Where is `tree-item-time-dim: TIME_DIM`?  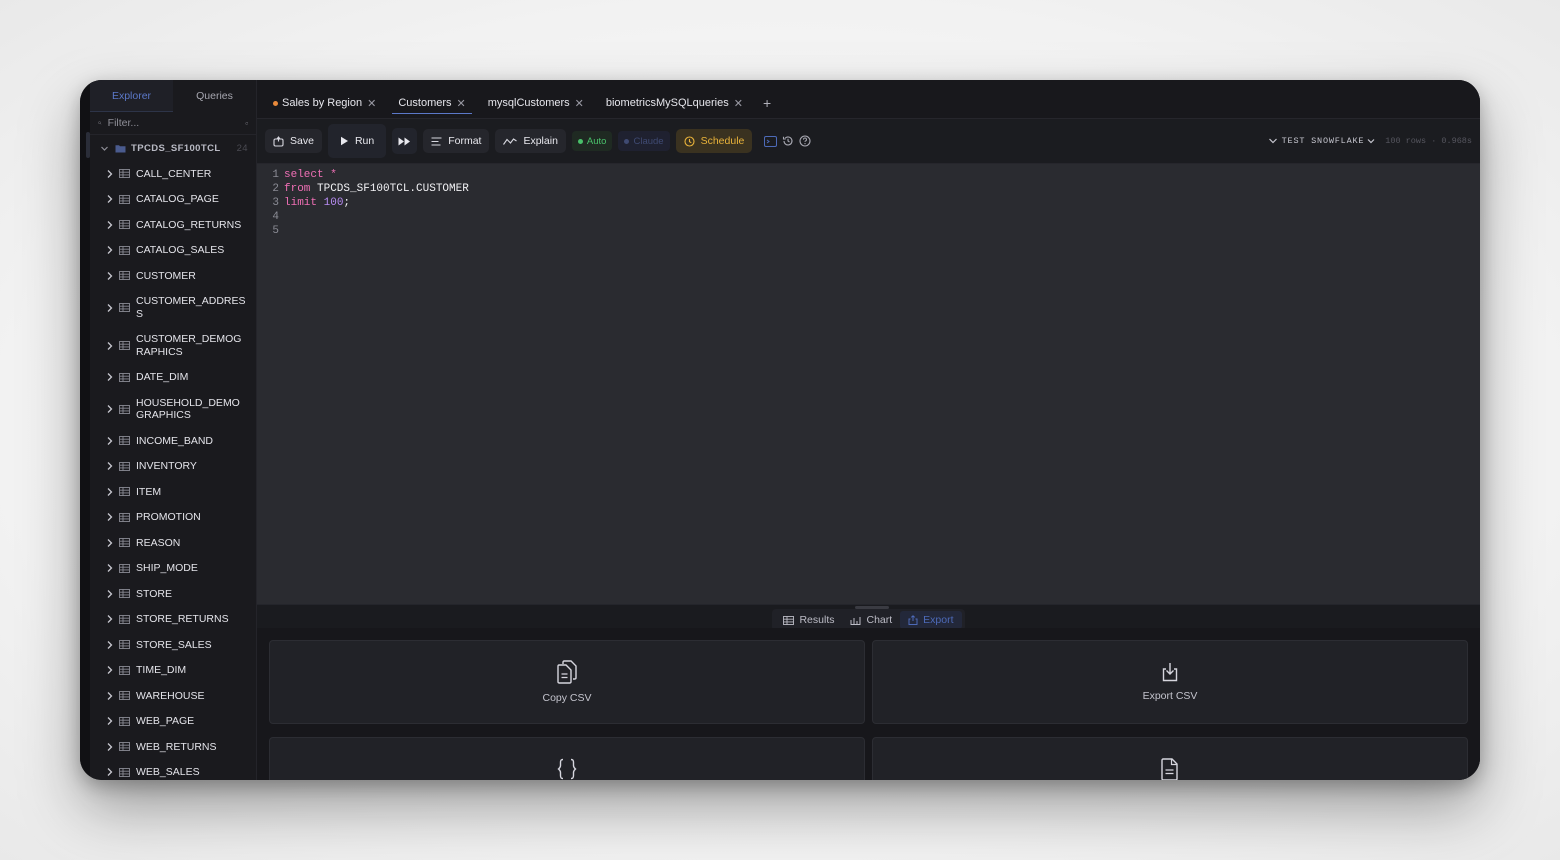 tree-item-time-dim: TIME_DIM is located at coordinates (173, 671).